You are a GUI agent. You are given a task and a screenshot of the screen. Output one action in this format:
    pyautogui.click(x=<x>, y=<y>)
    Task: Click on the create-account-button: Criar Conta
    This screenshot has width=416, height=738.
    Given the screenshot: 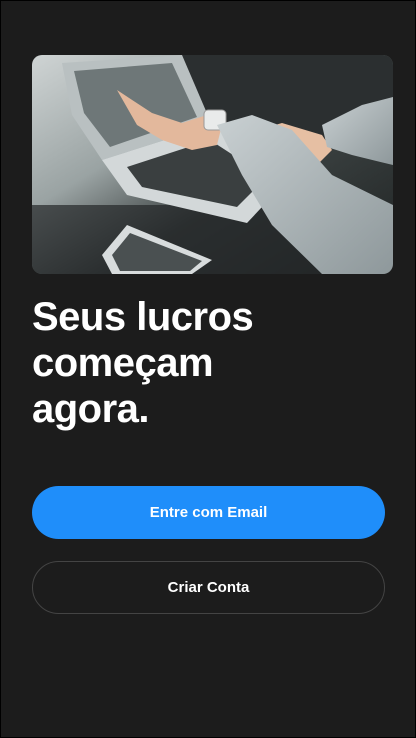 What is the action you would take?
    pyautogui.click(x=208, y=587)
    